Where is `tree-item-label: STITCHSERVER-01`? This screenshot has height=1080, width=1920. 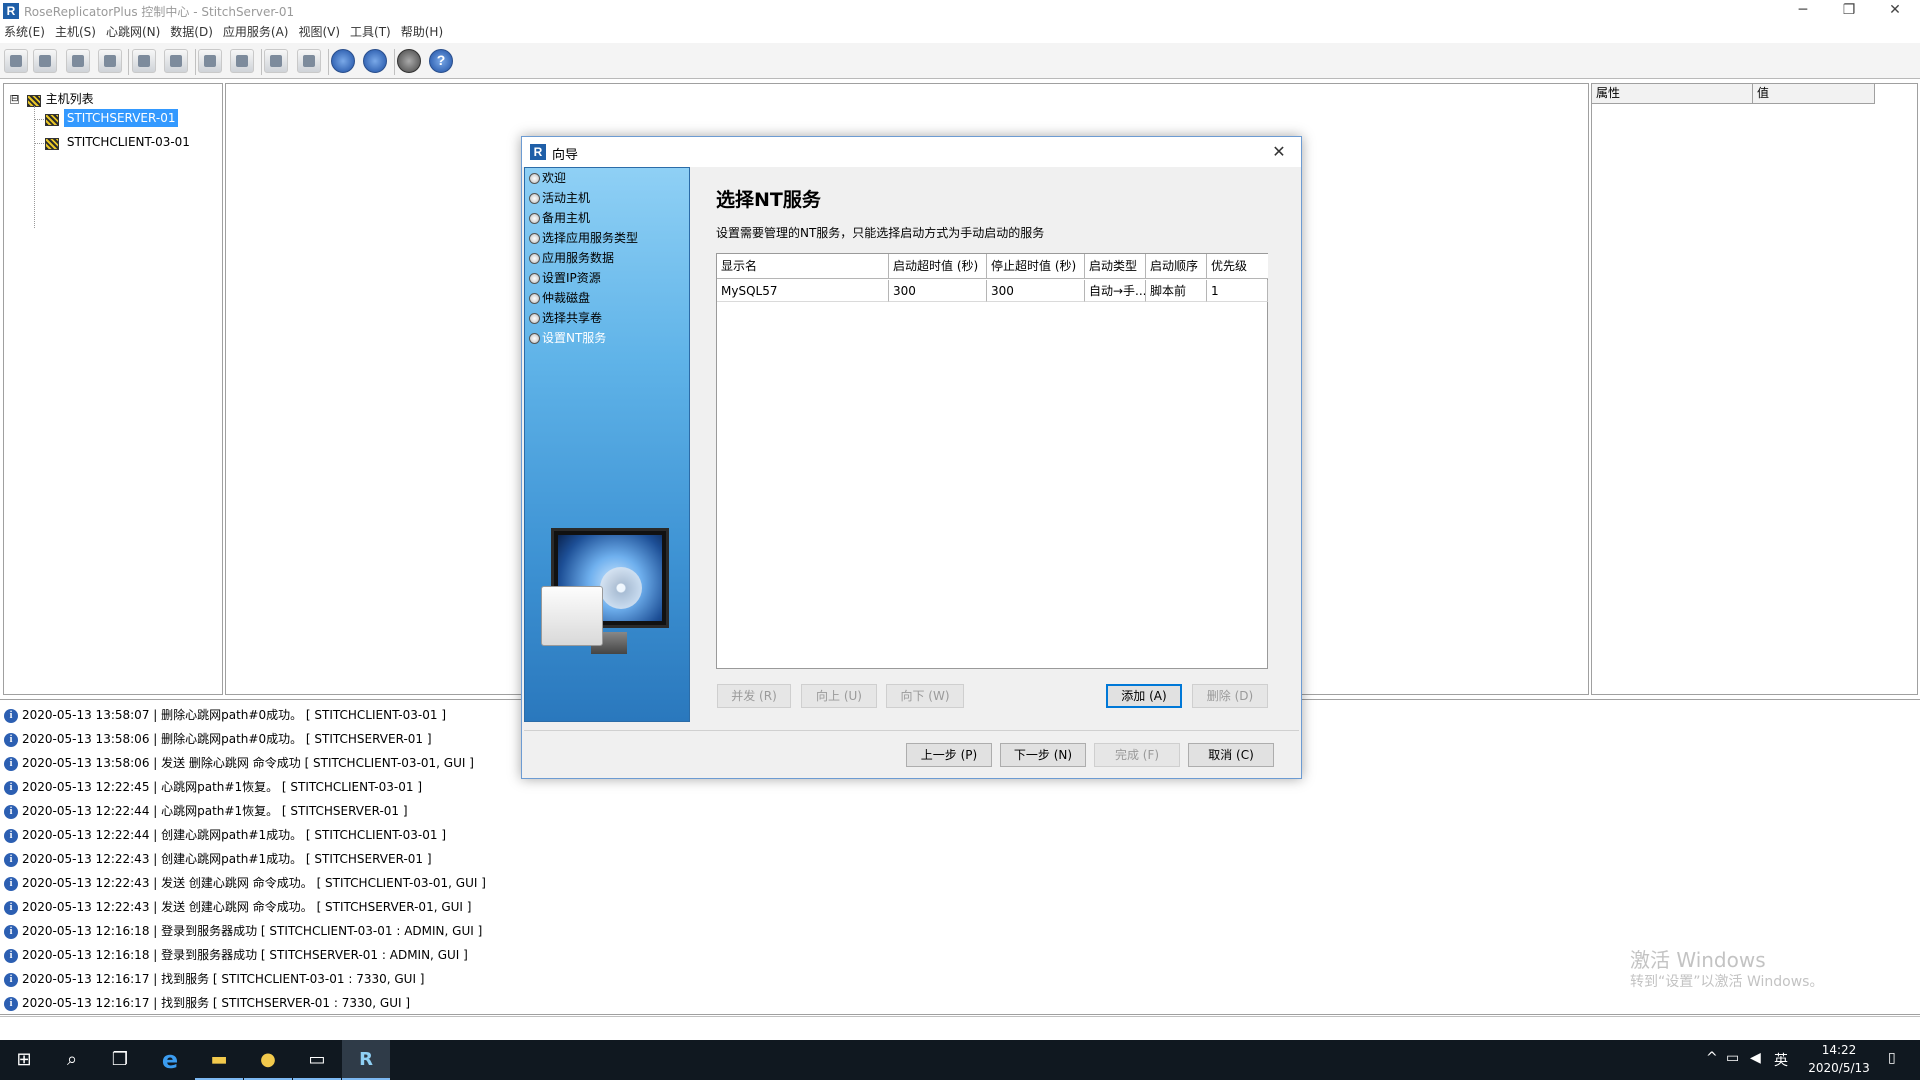
tree-item-label: STITCHSERVER-01 is located at coordinates (121, 118).